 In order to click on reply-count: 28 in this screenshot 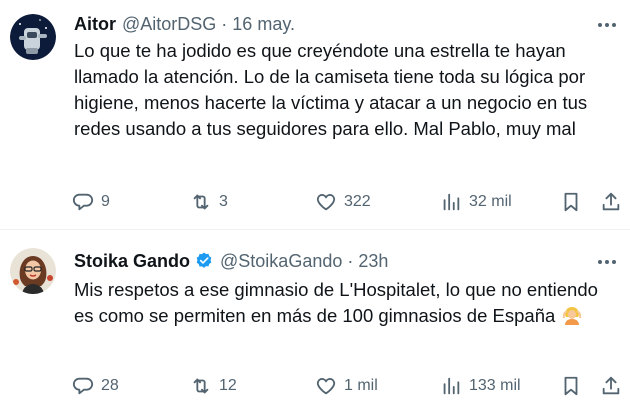, I will do `click(110, 385)`.